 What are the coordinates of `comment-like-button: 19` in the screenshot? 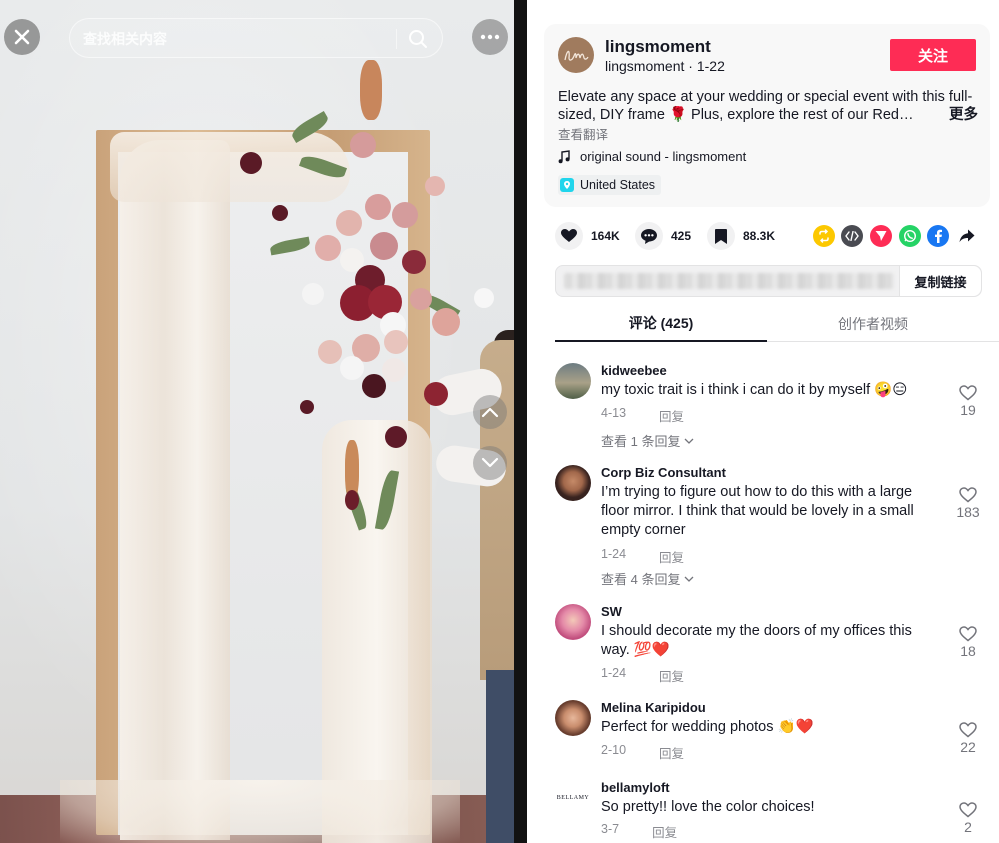 It's located at (968, 401).